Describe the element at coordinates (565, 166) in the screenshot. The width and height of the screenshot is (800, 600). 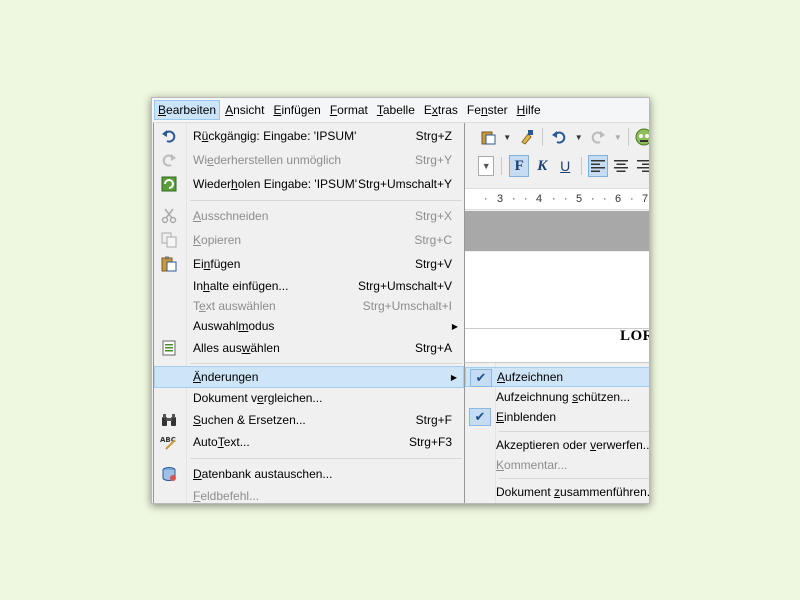
I see `underline-button: U` at that location.